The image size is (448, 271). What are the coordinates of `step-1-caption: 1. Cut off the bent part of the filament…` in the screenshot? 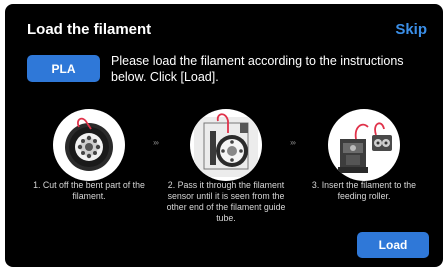 It's located at (89, 190).